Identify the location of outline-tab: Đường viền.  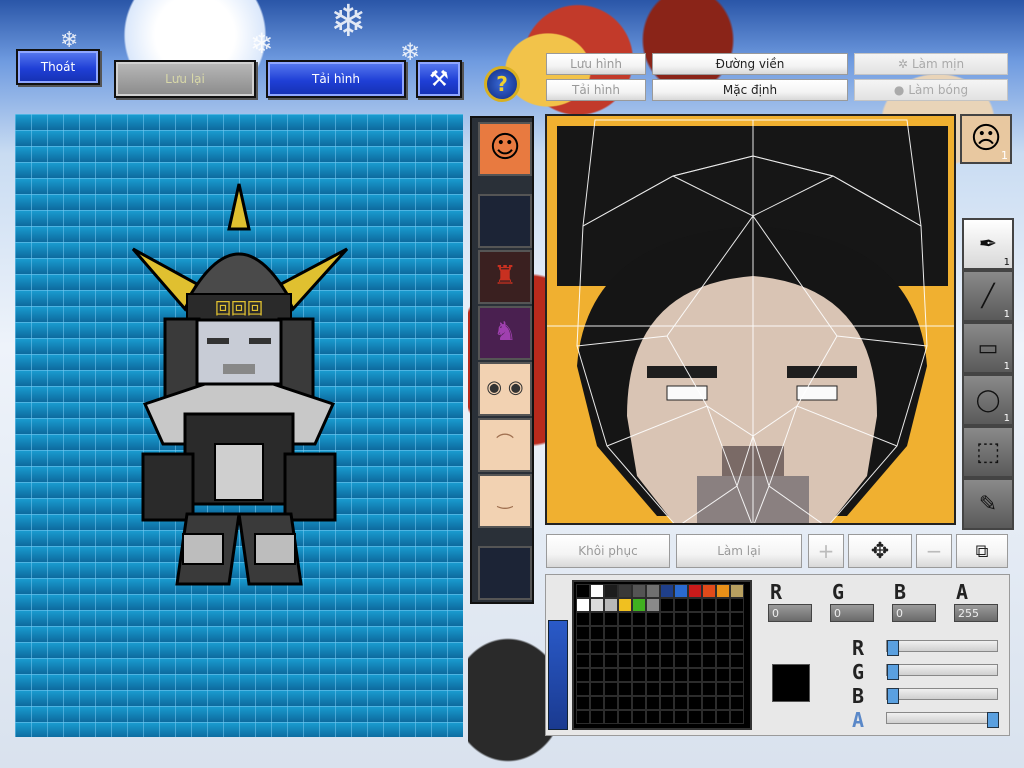
(750, 64).